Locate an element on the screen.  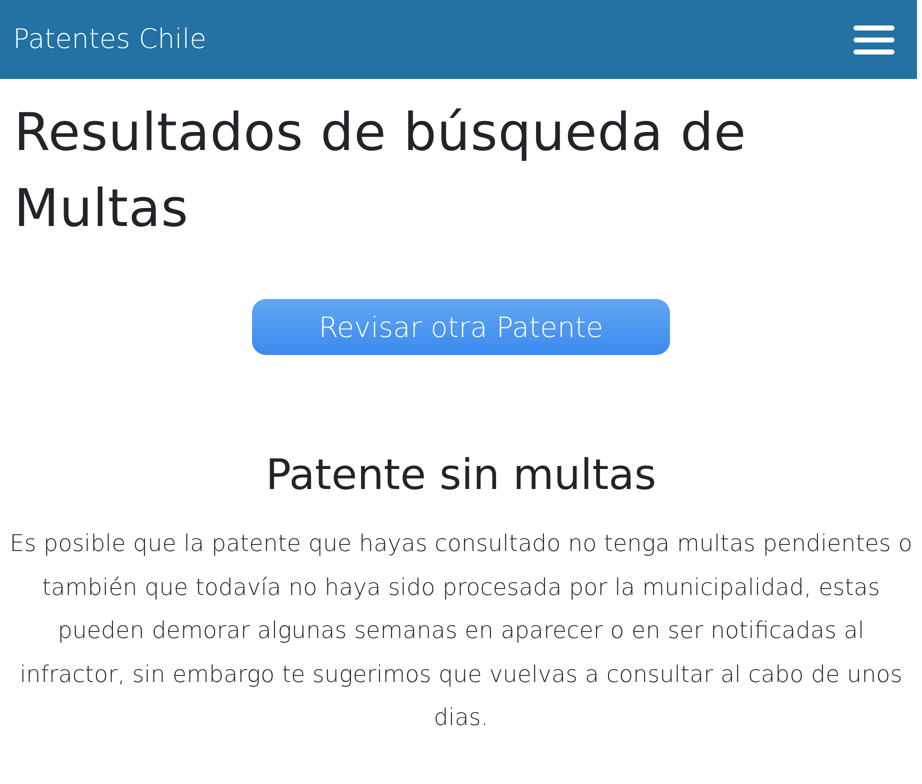
result-heading: Patente sin multas is located at coordinates (461, 475).